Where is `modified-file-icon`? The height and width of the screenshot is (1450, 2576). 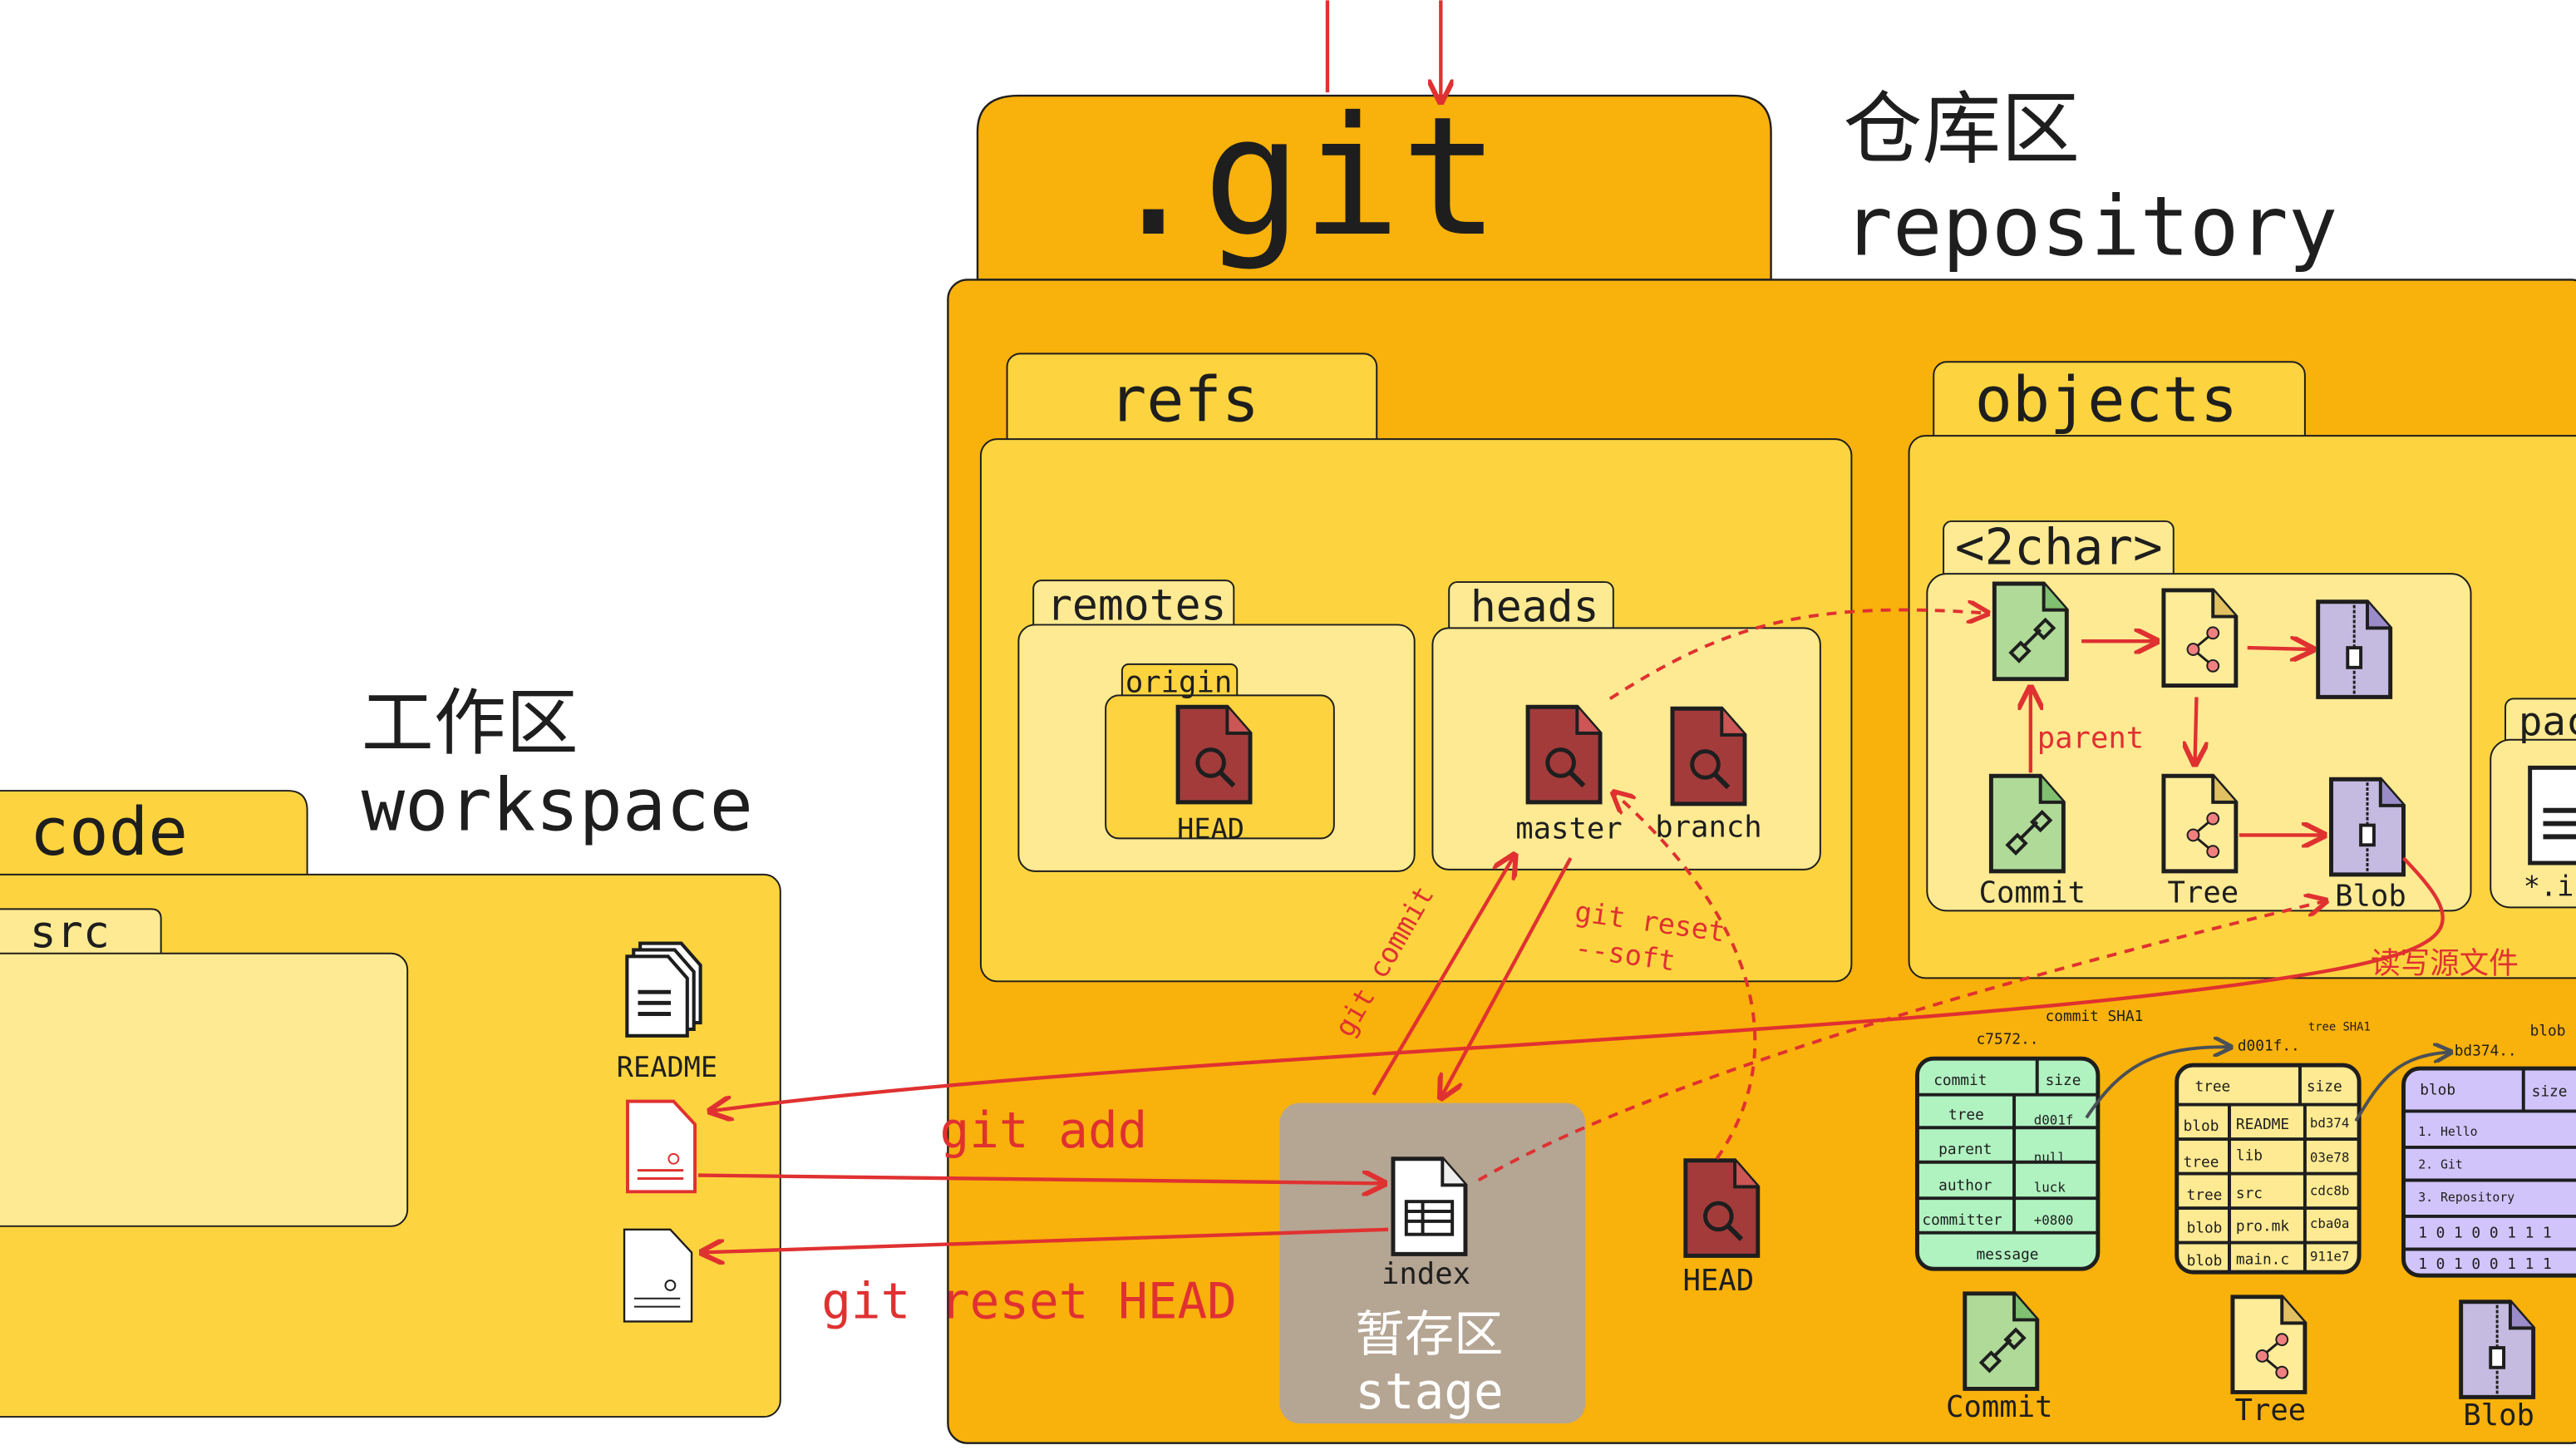
modified-file-icon is located at coordinates (661, 1146).